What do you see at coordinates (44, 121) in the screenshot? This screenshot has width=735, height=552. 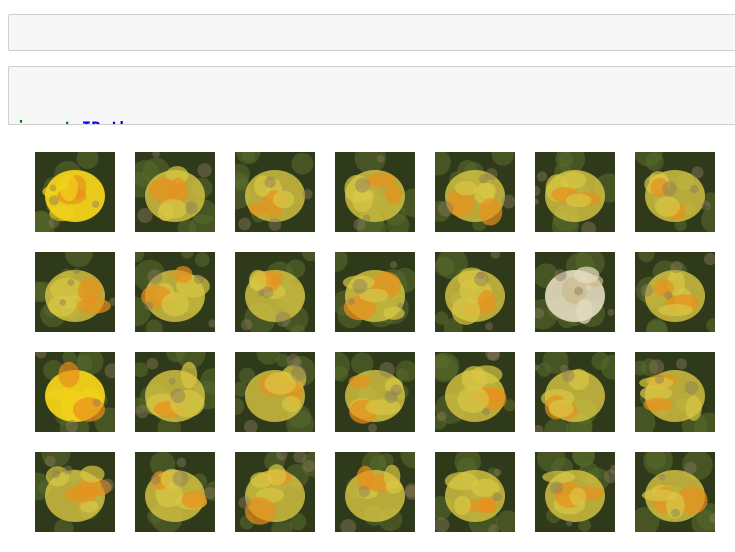 I see `code-token: import` at bounding box center [44, 121].